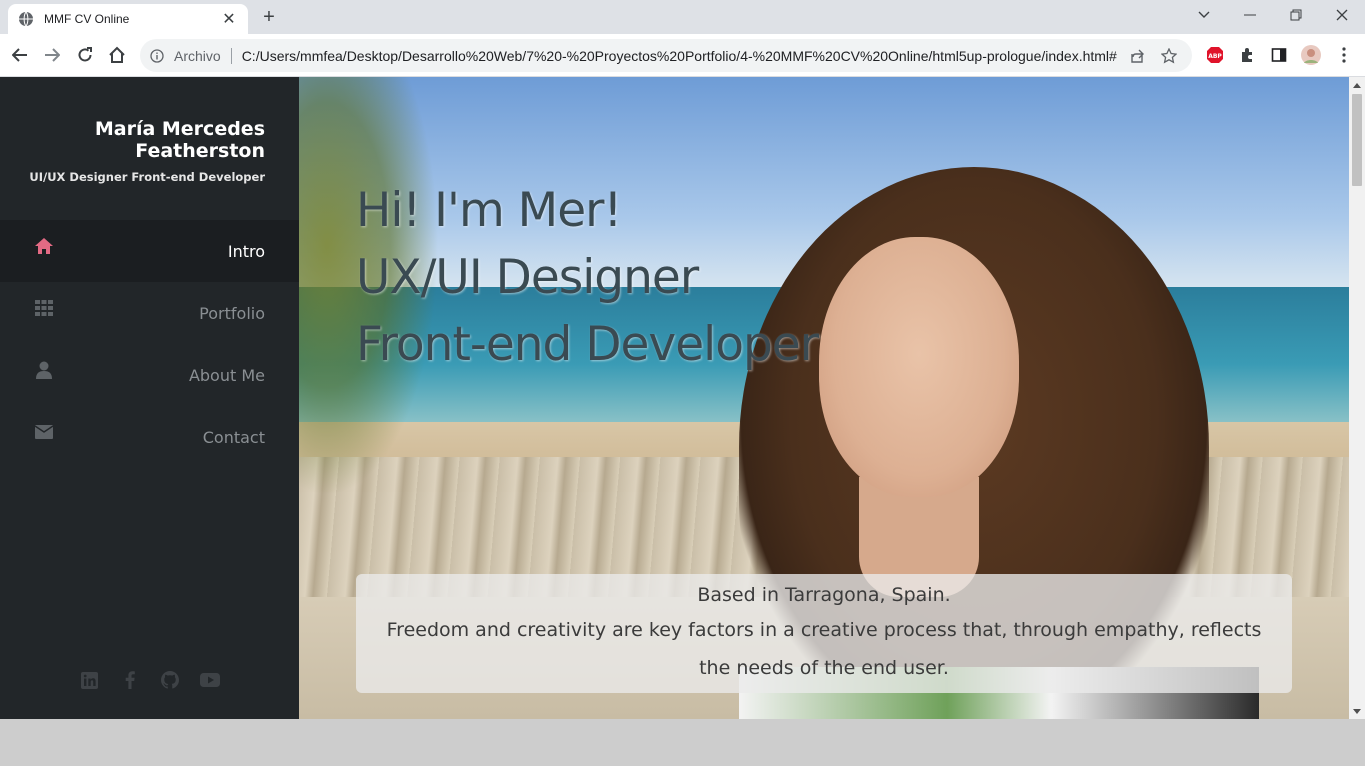 The image size is (1365, 766). I want to click on location-text: Based in Tarragona, Spain., so click(824, 595).